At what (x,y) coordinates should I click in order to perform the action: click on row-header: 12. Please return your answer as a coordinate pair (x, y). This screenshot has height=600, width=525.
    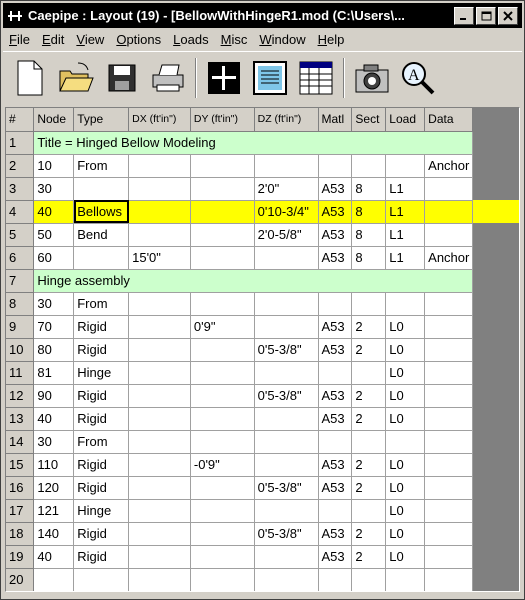
    Looking at the image, I should click on (20, 396).